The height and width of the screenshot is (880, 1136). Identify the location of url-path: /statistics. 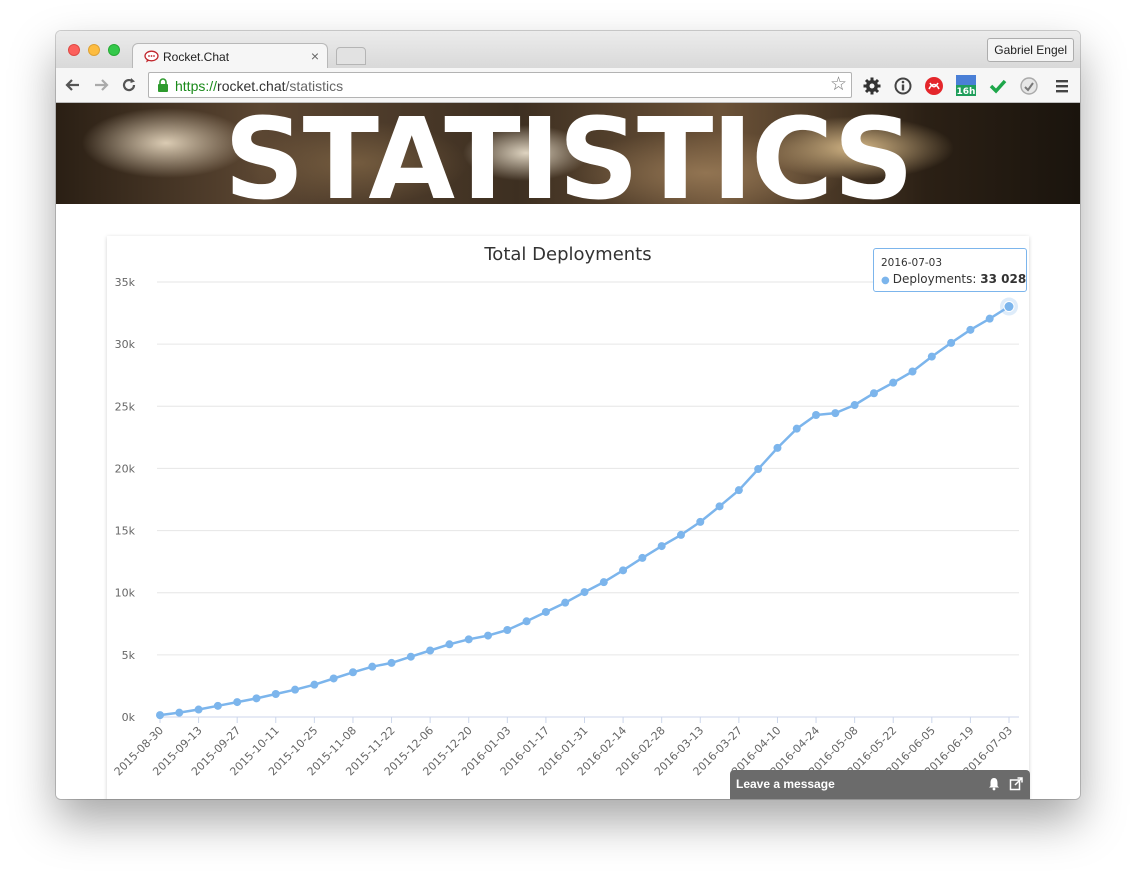
(314, 86).